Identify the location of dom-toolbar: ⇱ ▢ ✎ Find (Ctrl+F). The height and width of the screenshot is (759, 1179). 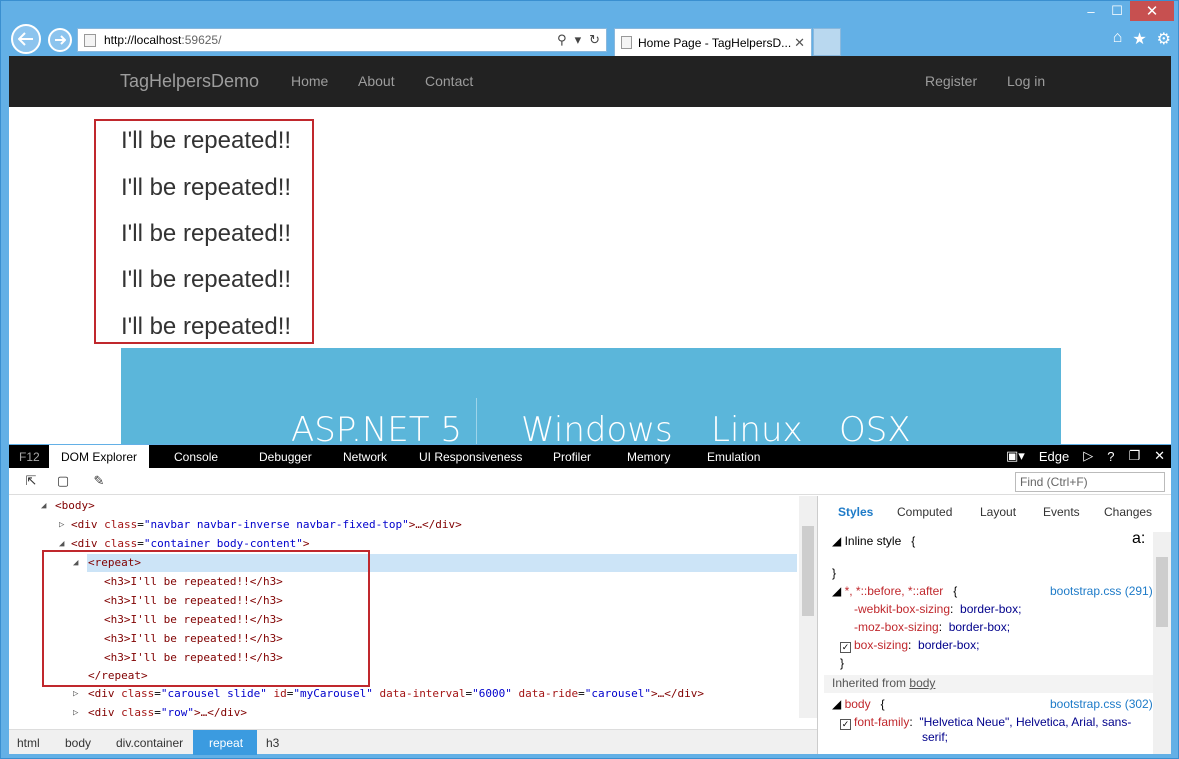
(590, 481).